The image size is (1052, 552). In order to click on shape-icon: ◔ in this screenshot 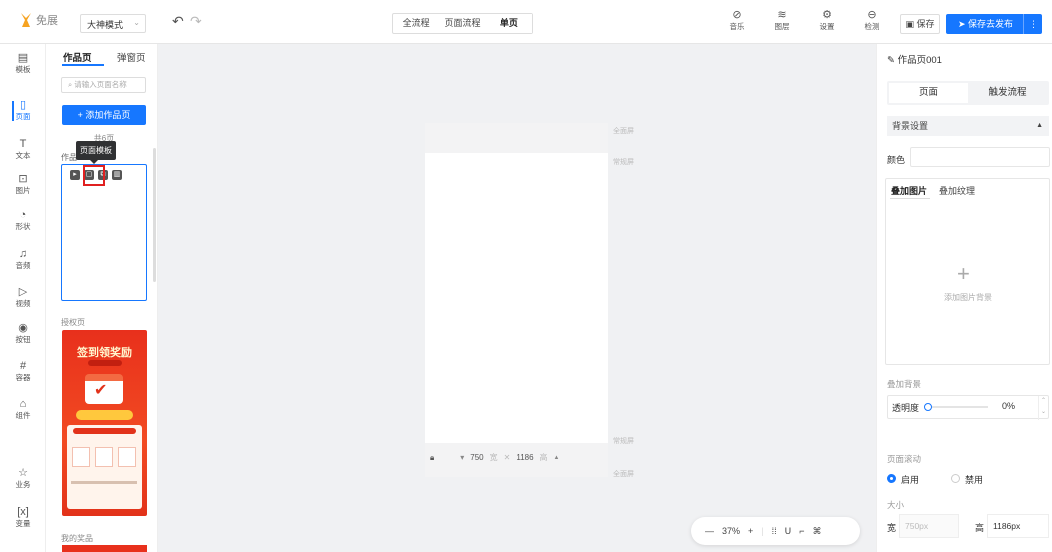, I will do `click(23, 215)`.